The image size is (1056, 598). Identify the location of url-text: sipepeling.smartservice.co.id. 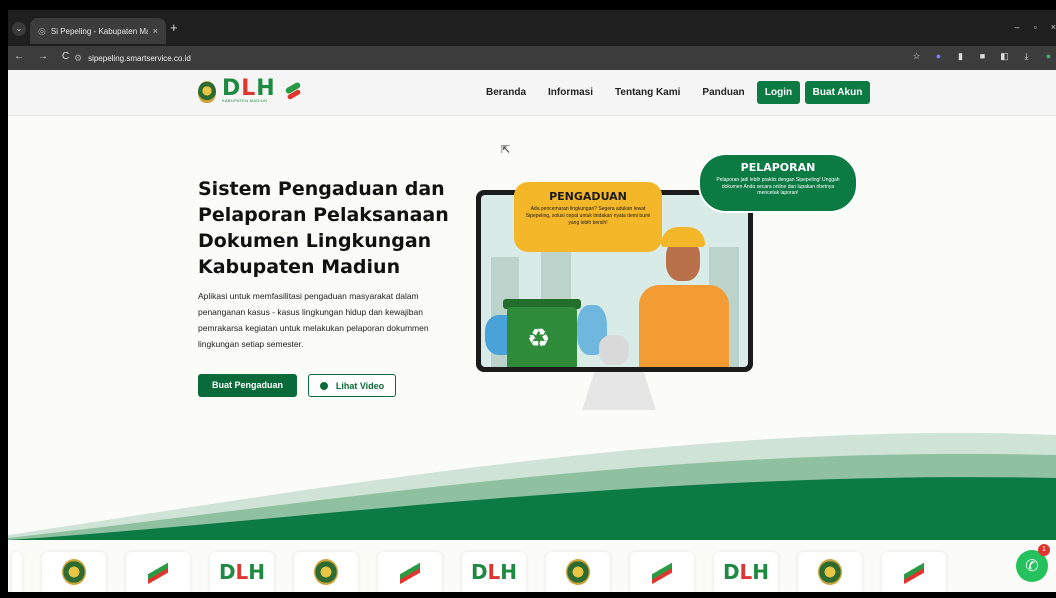
(139, 58).